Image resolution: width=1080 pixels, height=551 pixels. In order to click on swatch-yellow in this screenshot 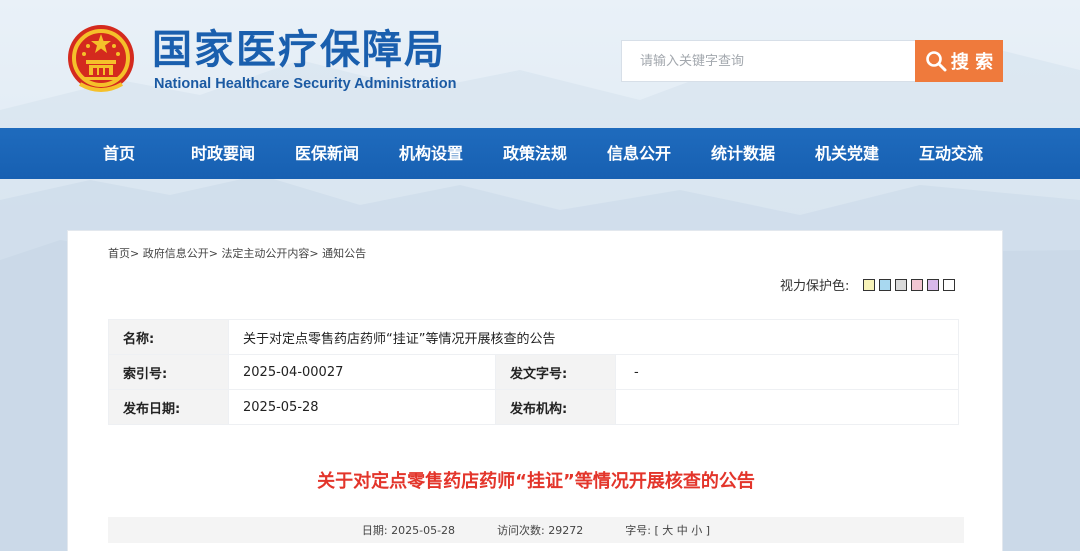, I will do `click(869, 284)`.